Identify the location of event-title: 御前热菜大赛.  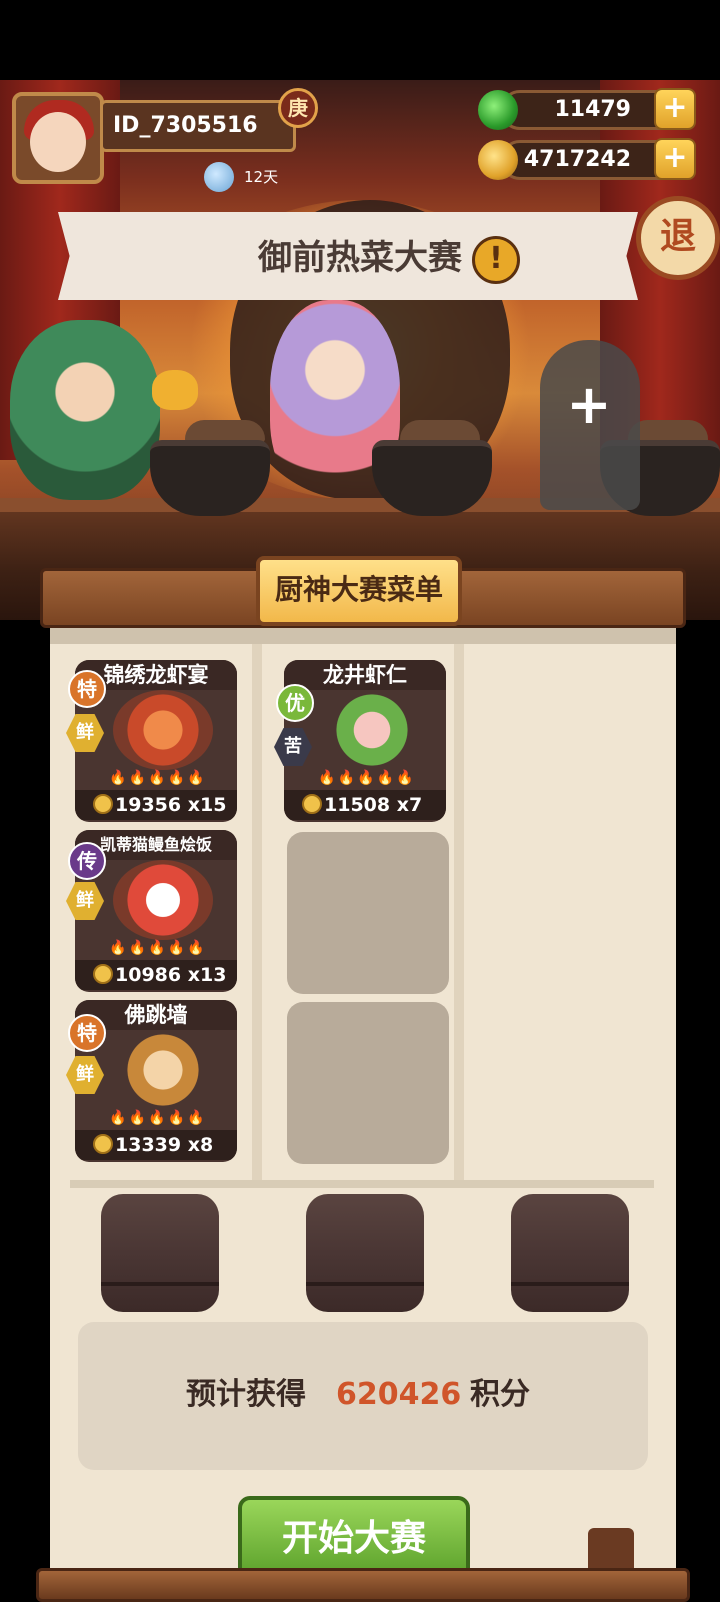
(360, 258).